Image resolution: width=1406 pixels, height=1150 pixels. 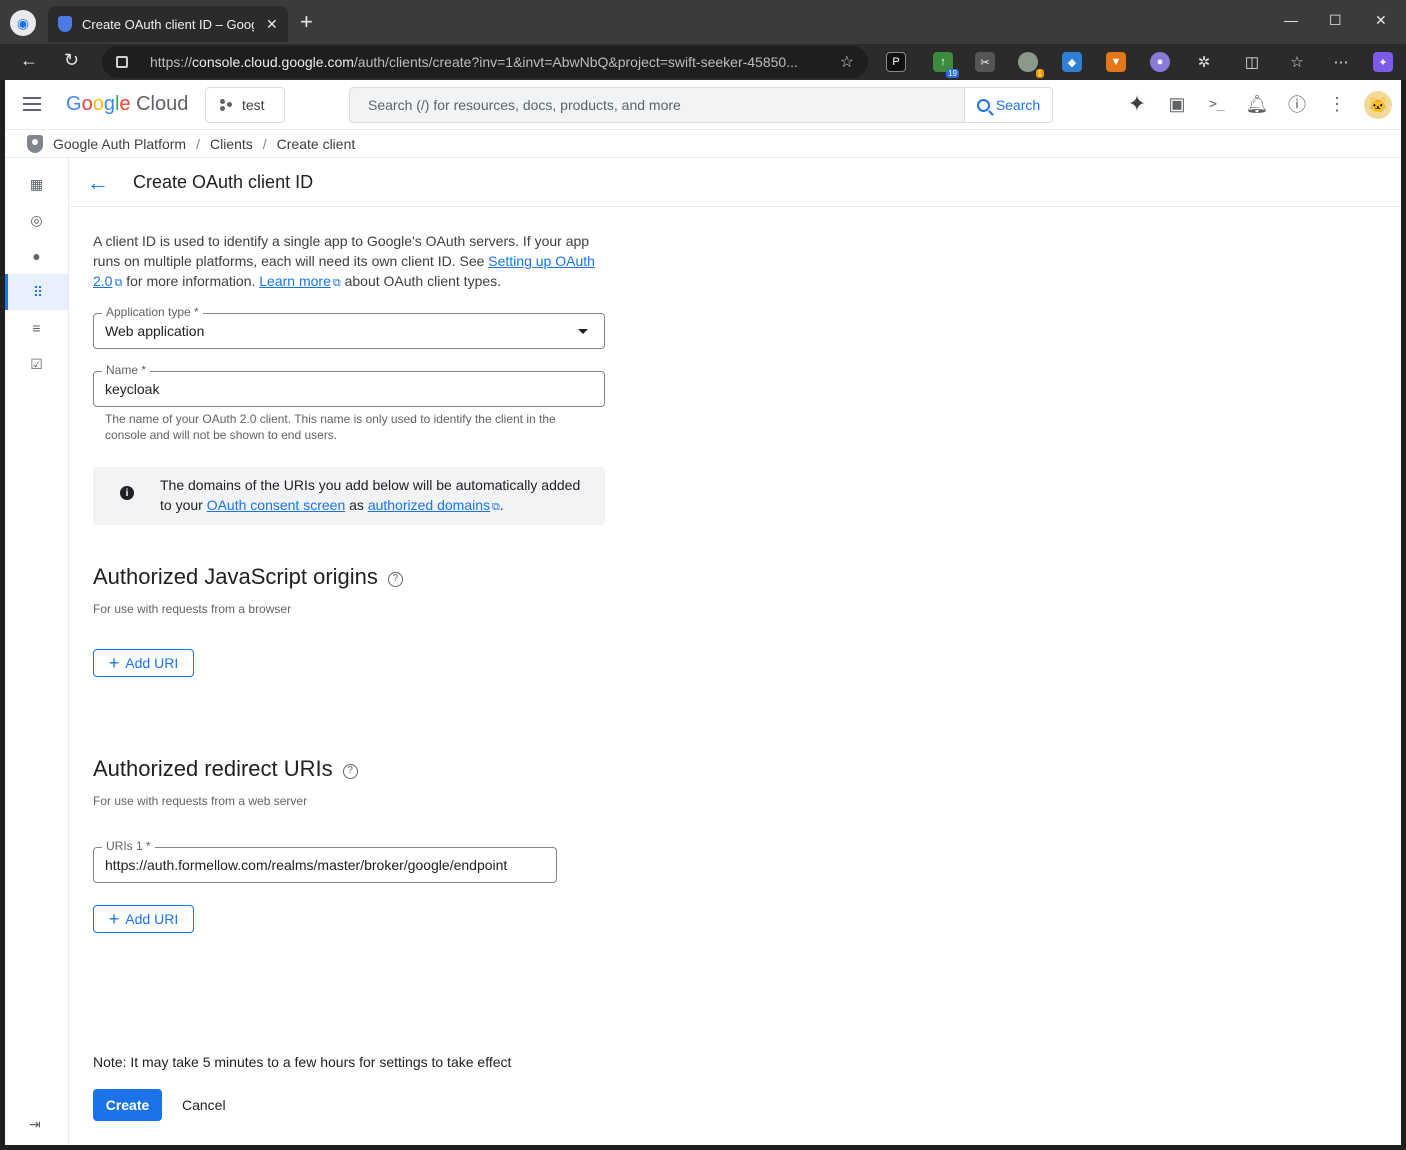 I want to click on terminal-icon: >_, so click(x=1217, y=104).